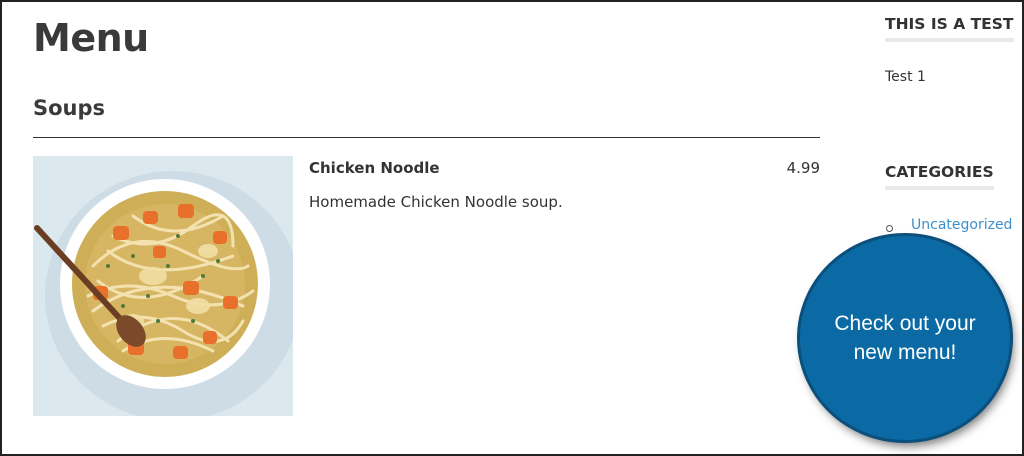 The height and width of the screenshot is (456, 1024). Describe the element at coordinates (939, 176) in the screenshot. I see `widget-title-categories: CATEGORIES` at that location.